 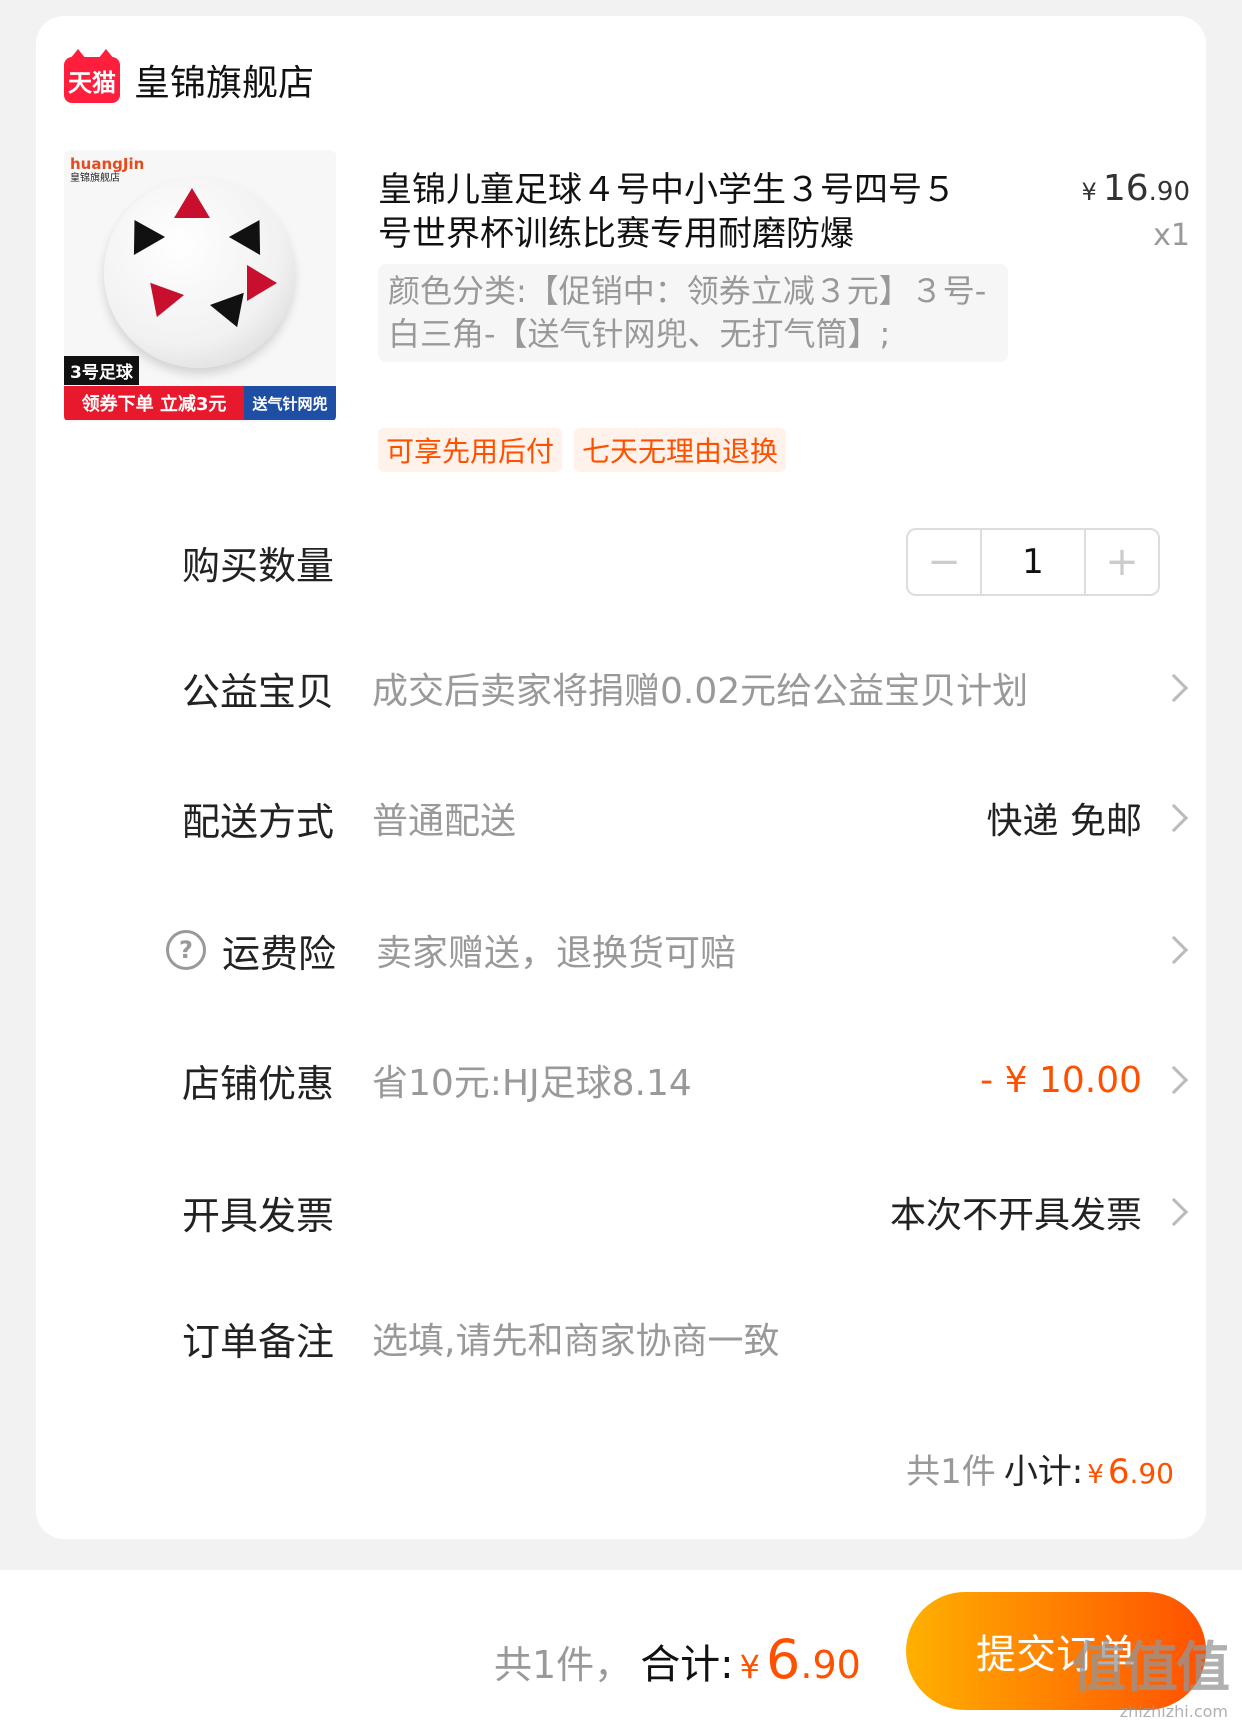 I want to click on invoice-row: 开具发票 本次不开具发票, so click(x=688, y=1212).